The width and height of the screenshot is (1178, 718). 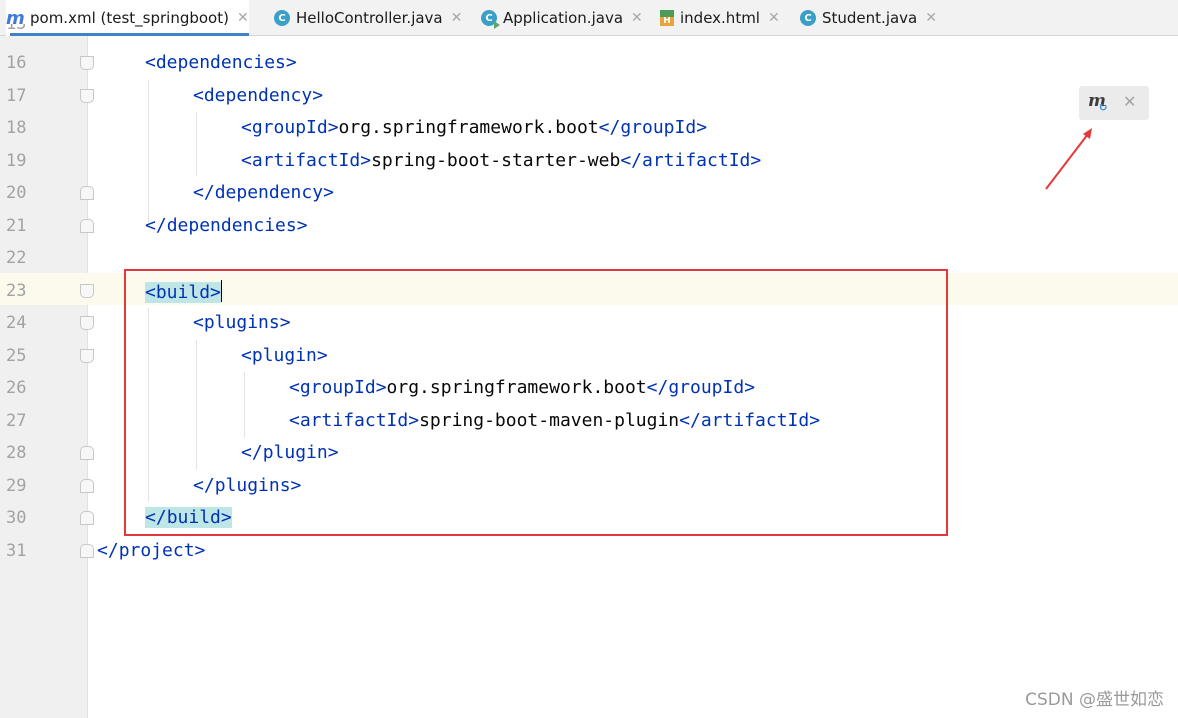 I want to click on tab-student: C Student.java ✕, so click(x=868, y=18).